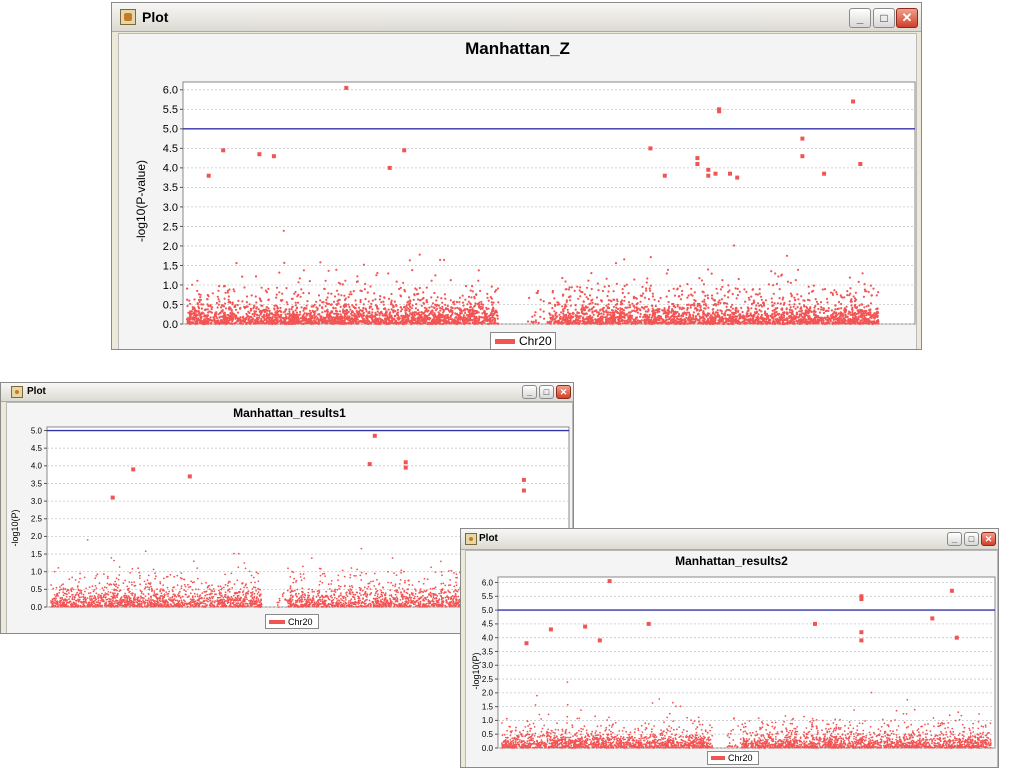 The width and height of the screenshot is (1024, 768). What do you see at coordinates (708, 175) in the screenshot?
I see `peak-point` at bounding box center [708, 175].